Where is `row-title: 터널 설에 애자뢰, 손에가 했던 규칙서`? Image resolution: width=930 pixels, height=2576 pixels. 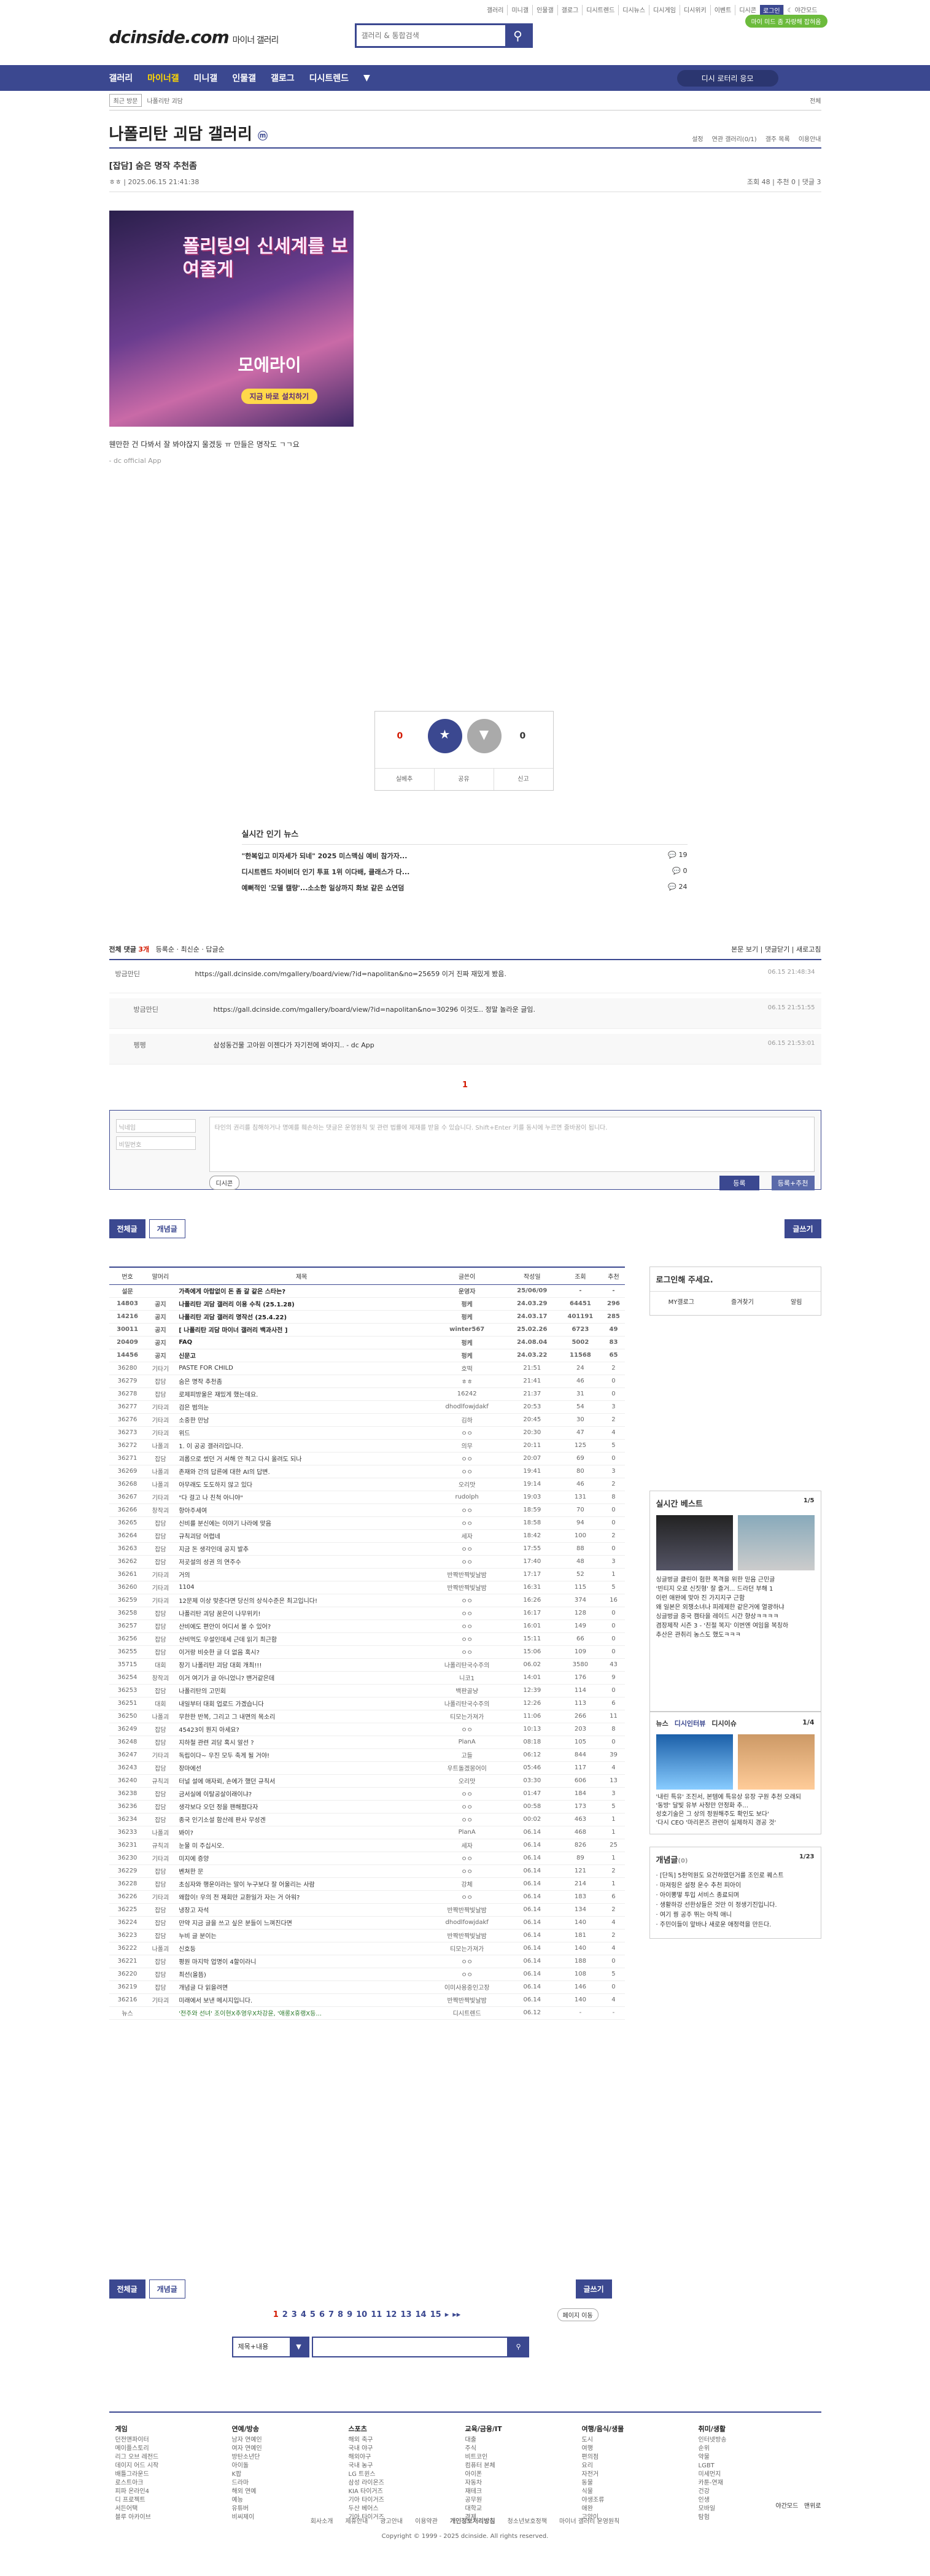 row-title: 터널 설에 애자뢰, 손에가 했던 규칙서 is located at coordinates (301, 1781).